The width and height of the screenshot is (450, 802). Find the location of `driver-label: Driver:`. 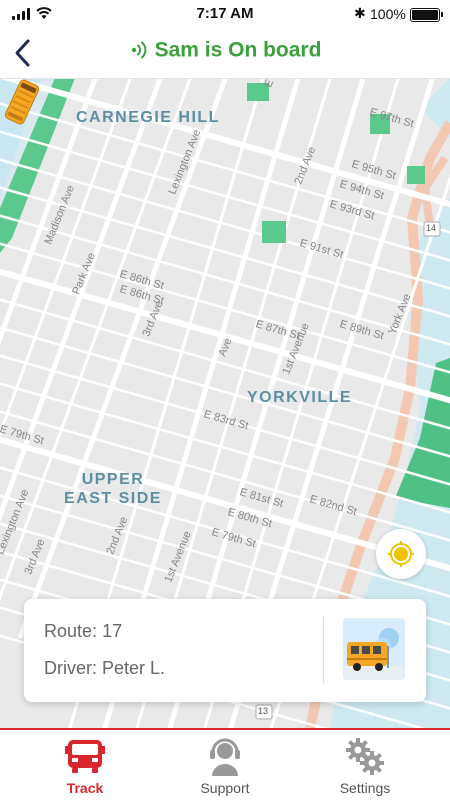

driver-label: Driver: is located at coordinates (70, 668).